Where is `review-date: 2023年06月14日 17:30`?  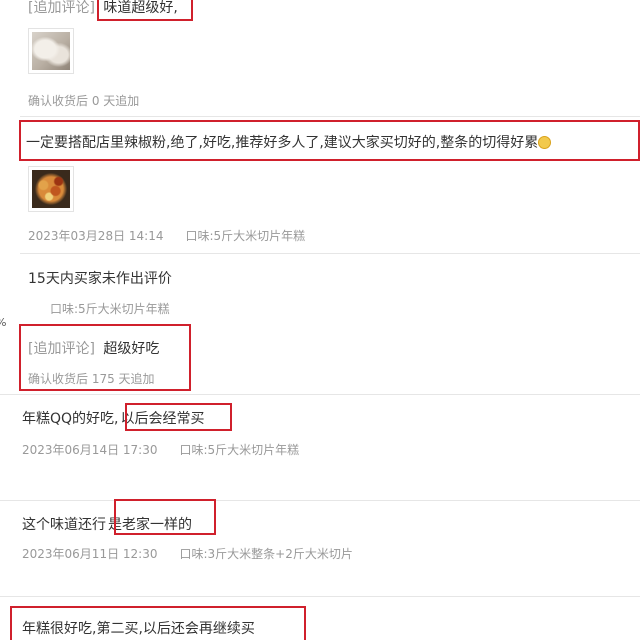
review-date: 2023年06月14日 17:30 is located at coordinates (90, 450).